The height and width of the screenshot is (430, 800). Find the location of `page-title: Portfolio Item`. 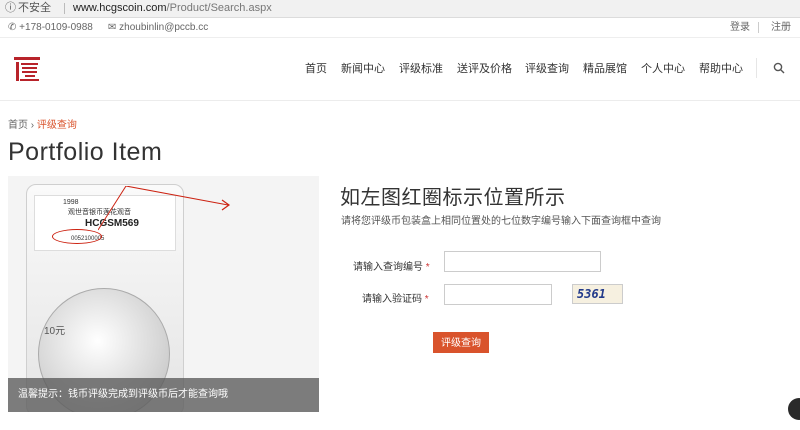

page-title: Portfolio Item is located at coordinates (85, 152).